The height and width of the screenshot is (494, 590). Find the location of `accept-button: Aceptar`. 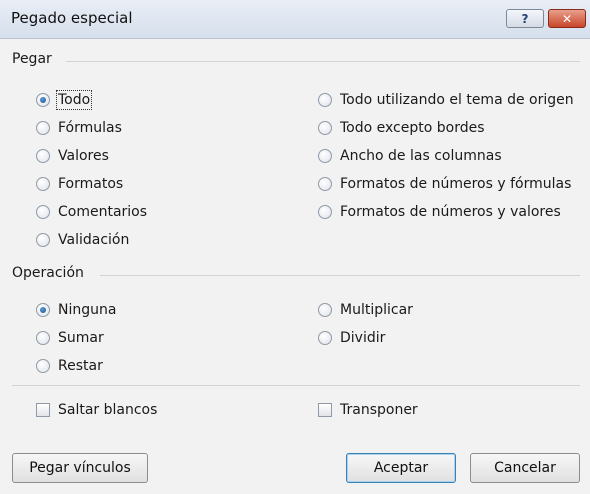

accept-button: Aceptar is located at coordinates (401, 468).